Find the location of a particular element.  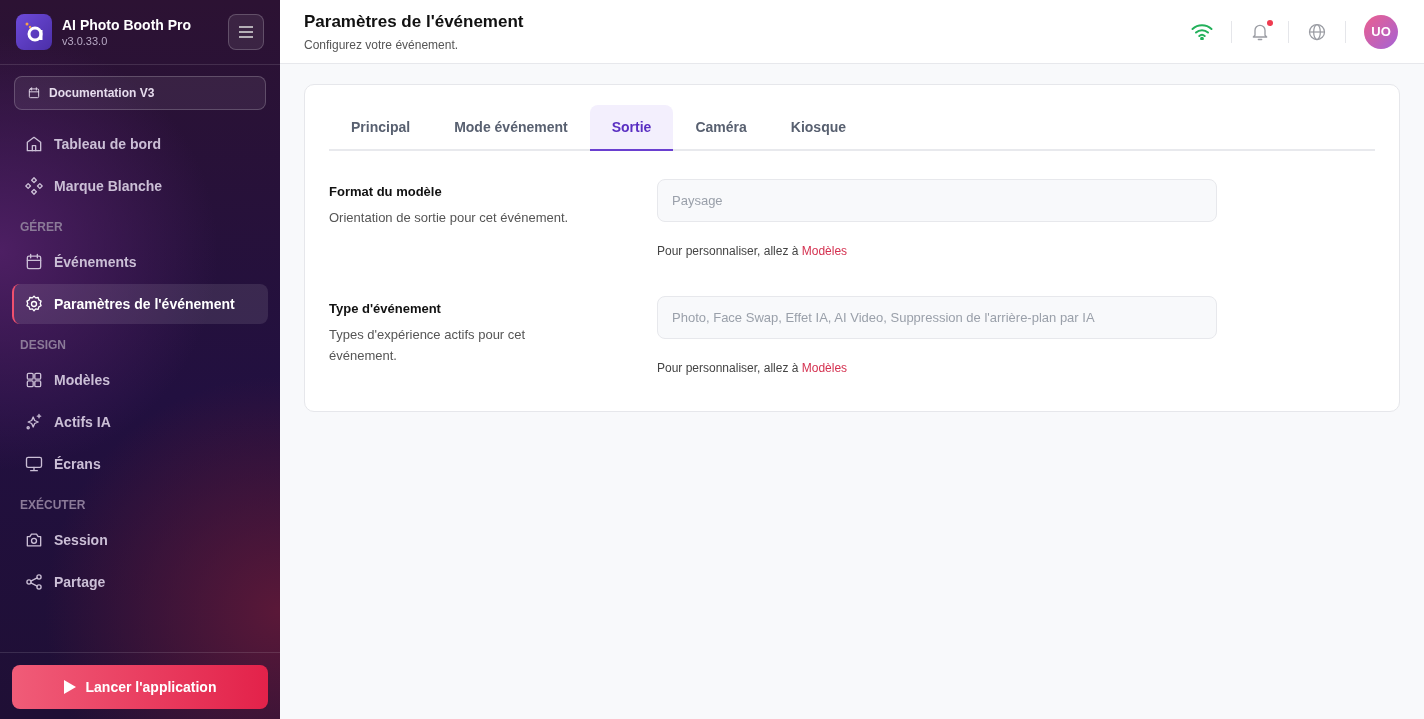

menu-icon is located at coordinates (246, 32).